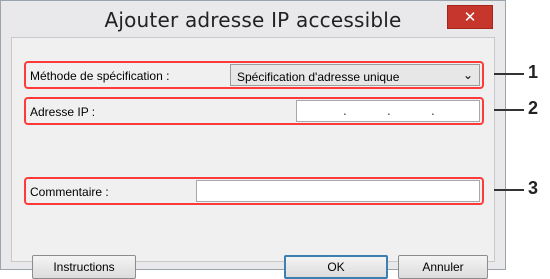 The image size is (550, 279). What do you see at coordinates (533, 108) in the screenshot?
I see `callout-number-2: 2` at bounding box center [533, 108].